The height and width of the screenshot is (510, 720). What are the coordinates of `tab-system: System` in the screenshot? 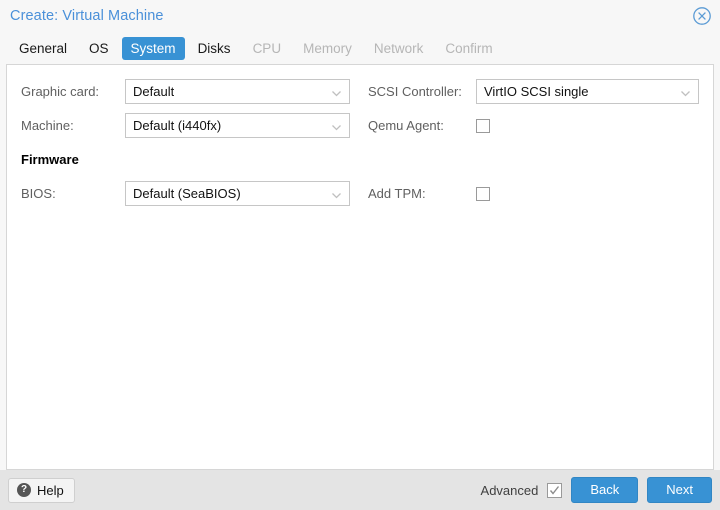 It's located at (153, 48).